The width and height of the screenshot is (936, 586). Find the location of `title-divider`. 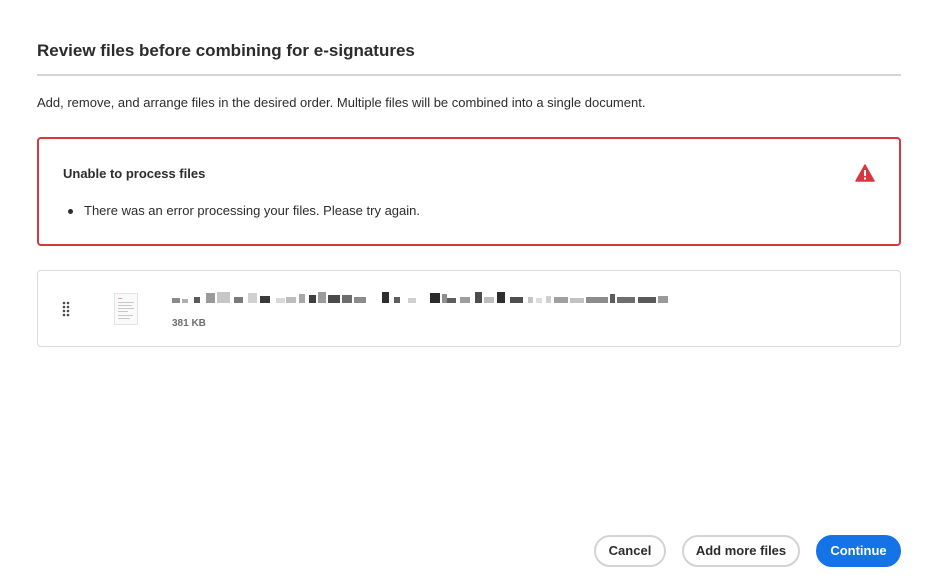

title-divider is located at coordinates (469, 75).